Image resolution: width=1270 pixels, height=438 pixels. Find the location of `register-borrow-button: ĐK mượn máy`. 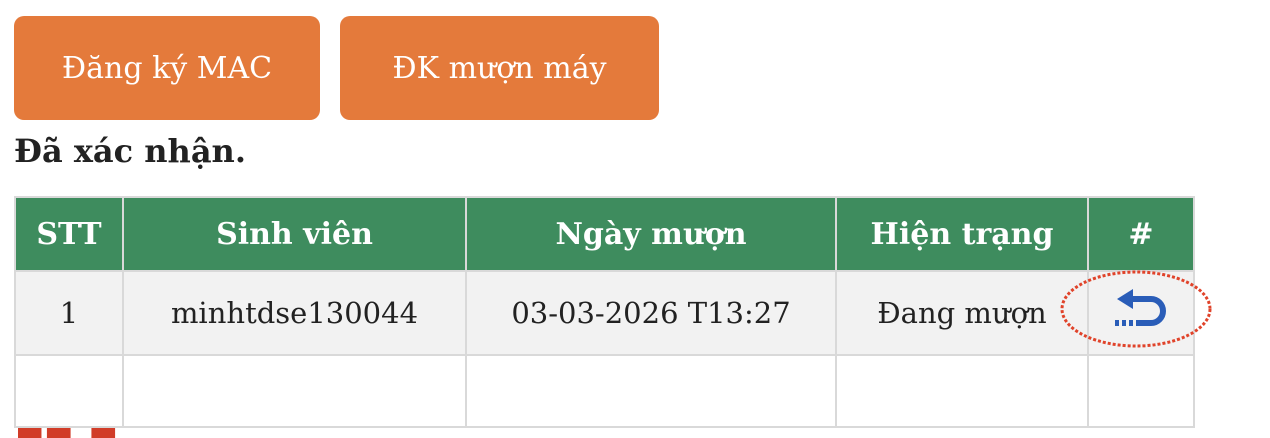

register-borrow-button: ĐK mượn máy is located at coordinates (499, 68).